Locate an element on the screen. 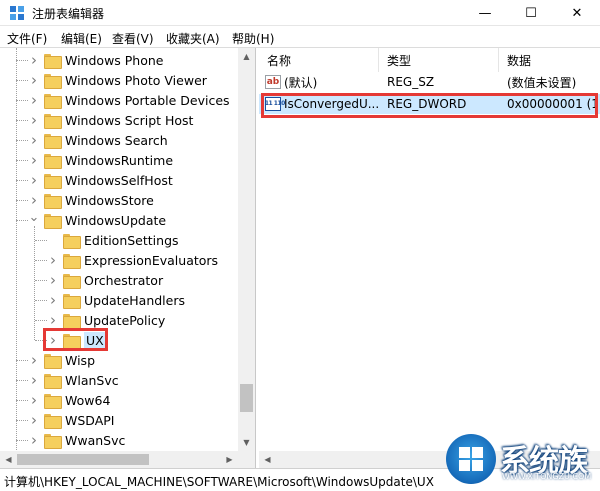  watermark-url: WWW.XITONGZU.COM is located at coordinates (547, 476).